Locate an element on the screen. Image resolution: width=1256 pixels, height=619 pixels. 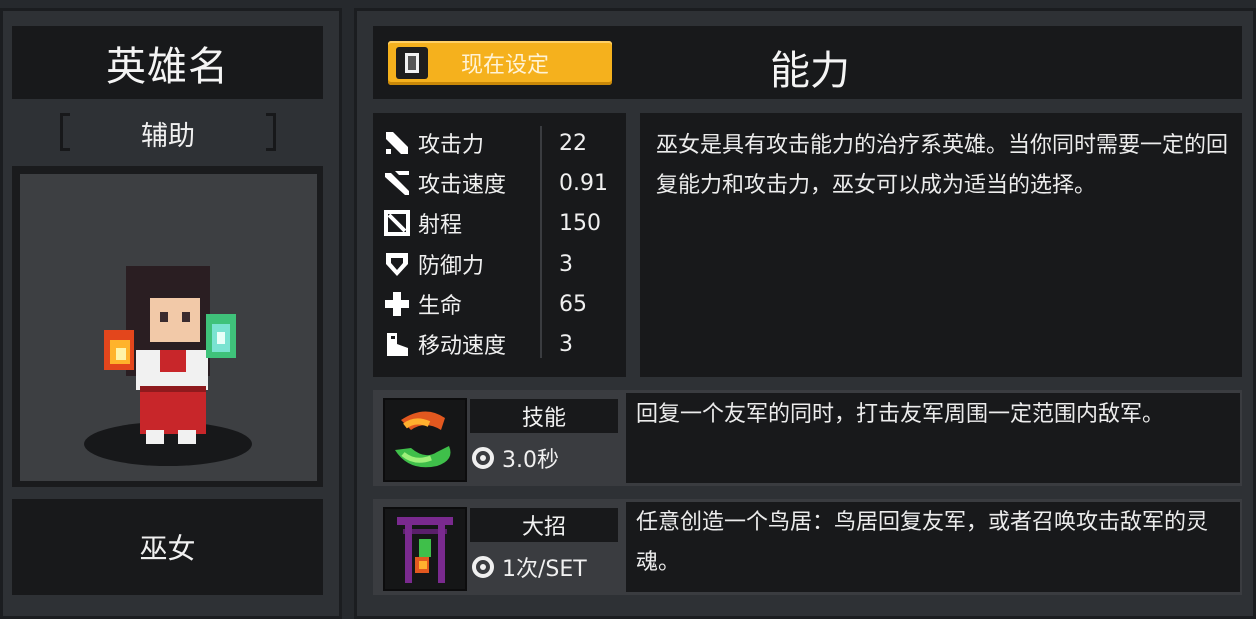
boot-icon is located at coordinates (397, 344).